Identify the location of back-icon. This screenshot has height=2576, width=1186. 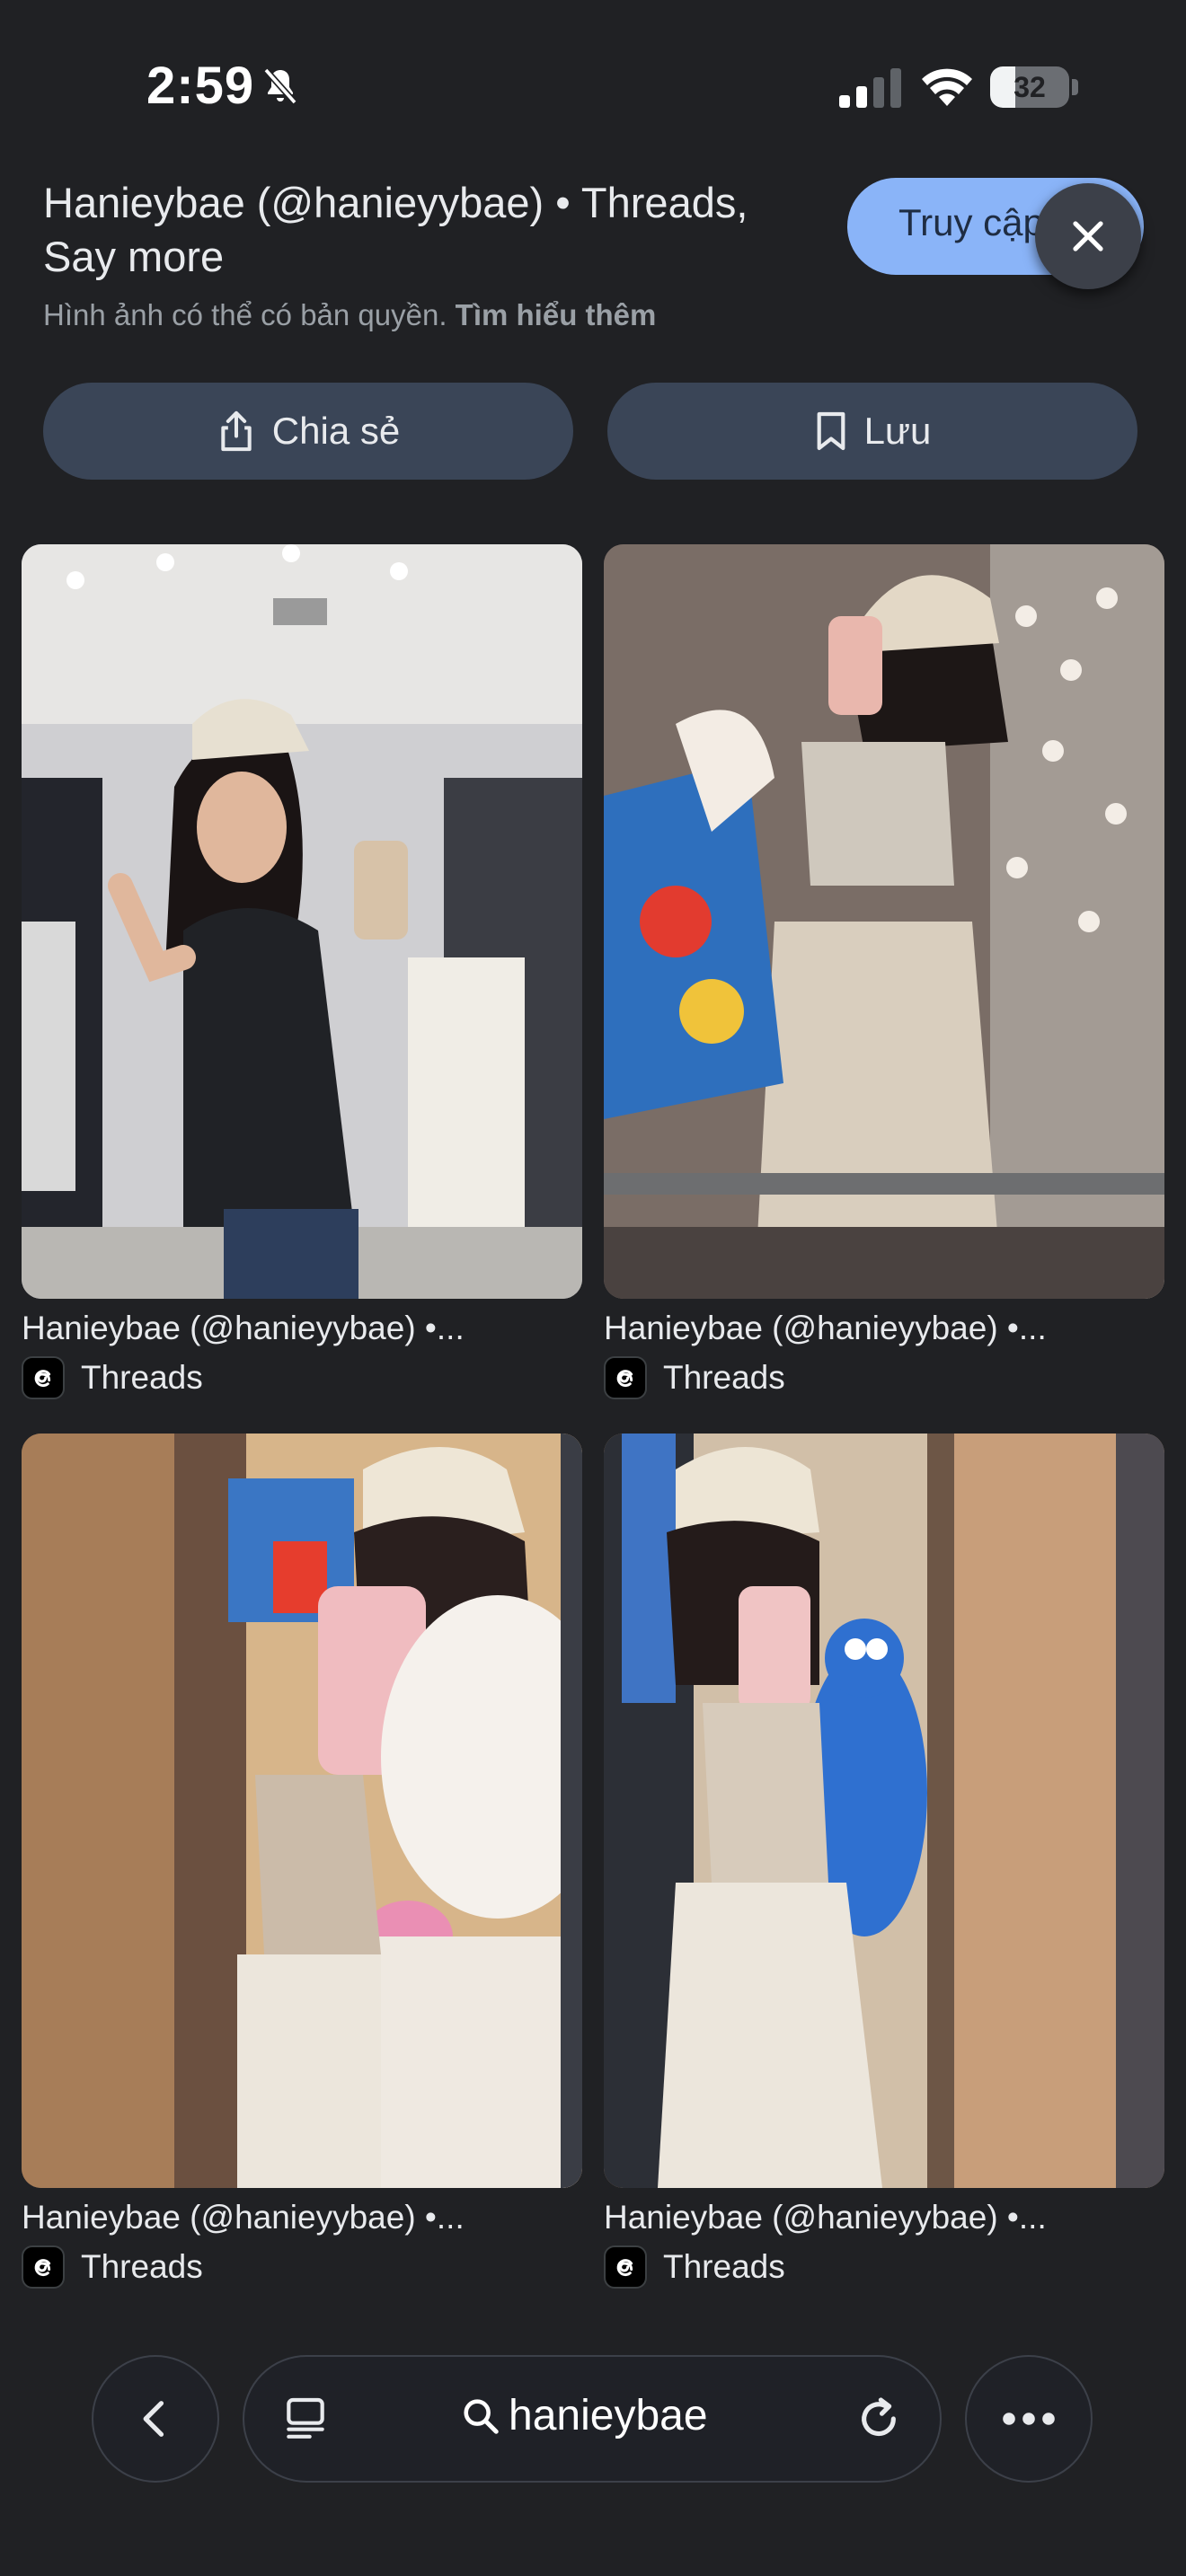
(153, 2419).